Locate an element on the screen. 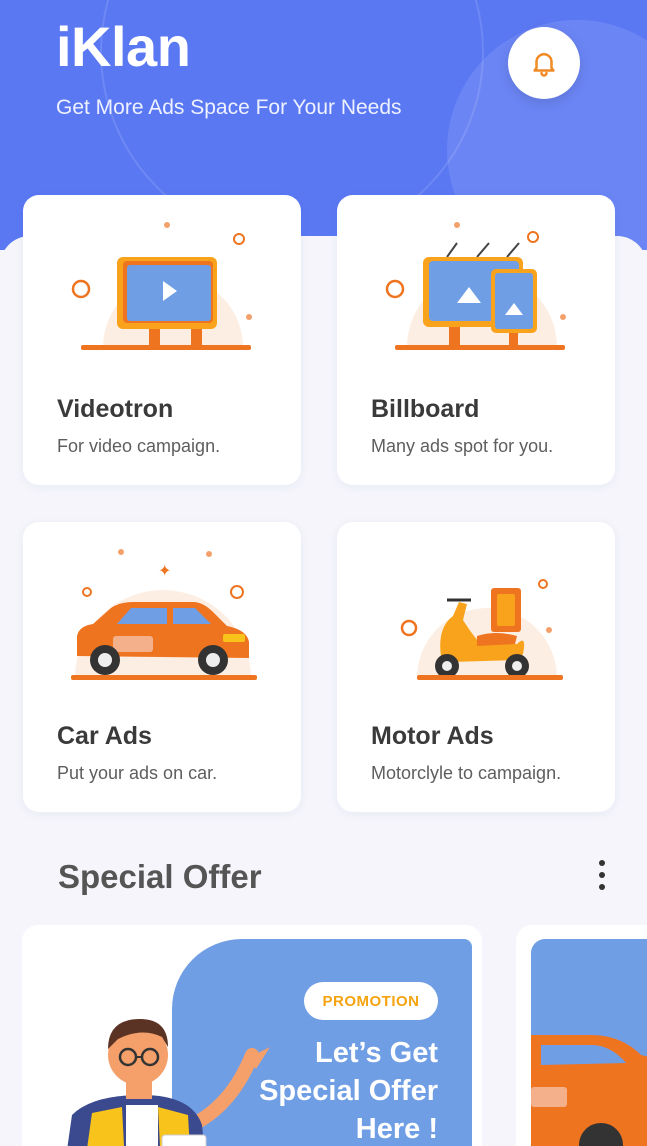 This screenshot has width=647, height=1146. promo-headline-line-2: Special Offer is located at coordinates (348, 1091).